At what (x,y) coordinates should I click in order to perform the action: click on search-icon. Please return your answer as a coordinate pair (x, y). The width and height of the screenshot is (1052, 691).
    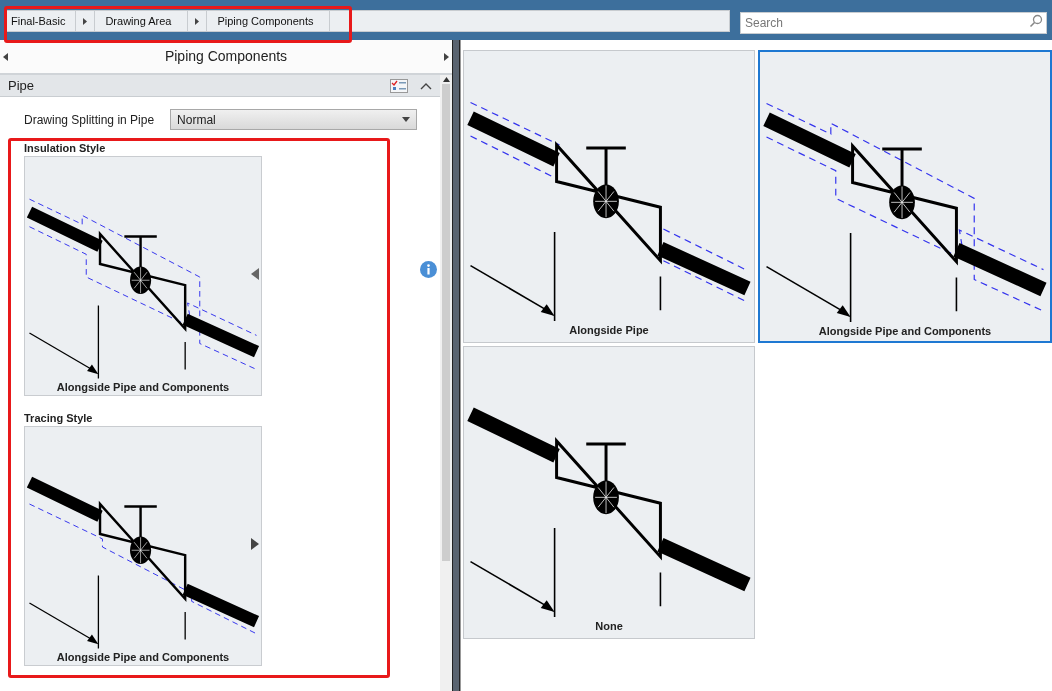
    Looking at the image, I should click on (1036, 21).